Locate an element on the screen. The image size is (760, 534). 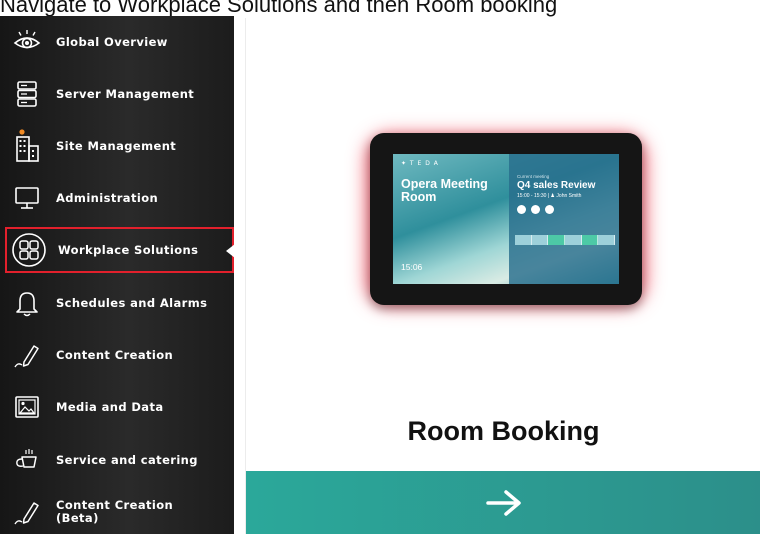
sidebar-item-label: Site Management is located at coordinates (116, 145).